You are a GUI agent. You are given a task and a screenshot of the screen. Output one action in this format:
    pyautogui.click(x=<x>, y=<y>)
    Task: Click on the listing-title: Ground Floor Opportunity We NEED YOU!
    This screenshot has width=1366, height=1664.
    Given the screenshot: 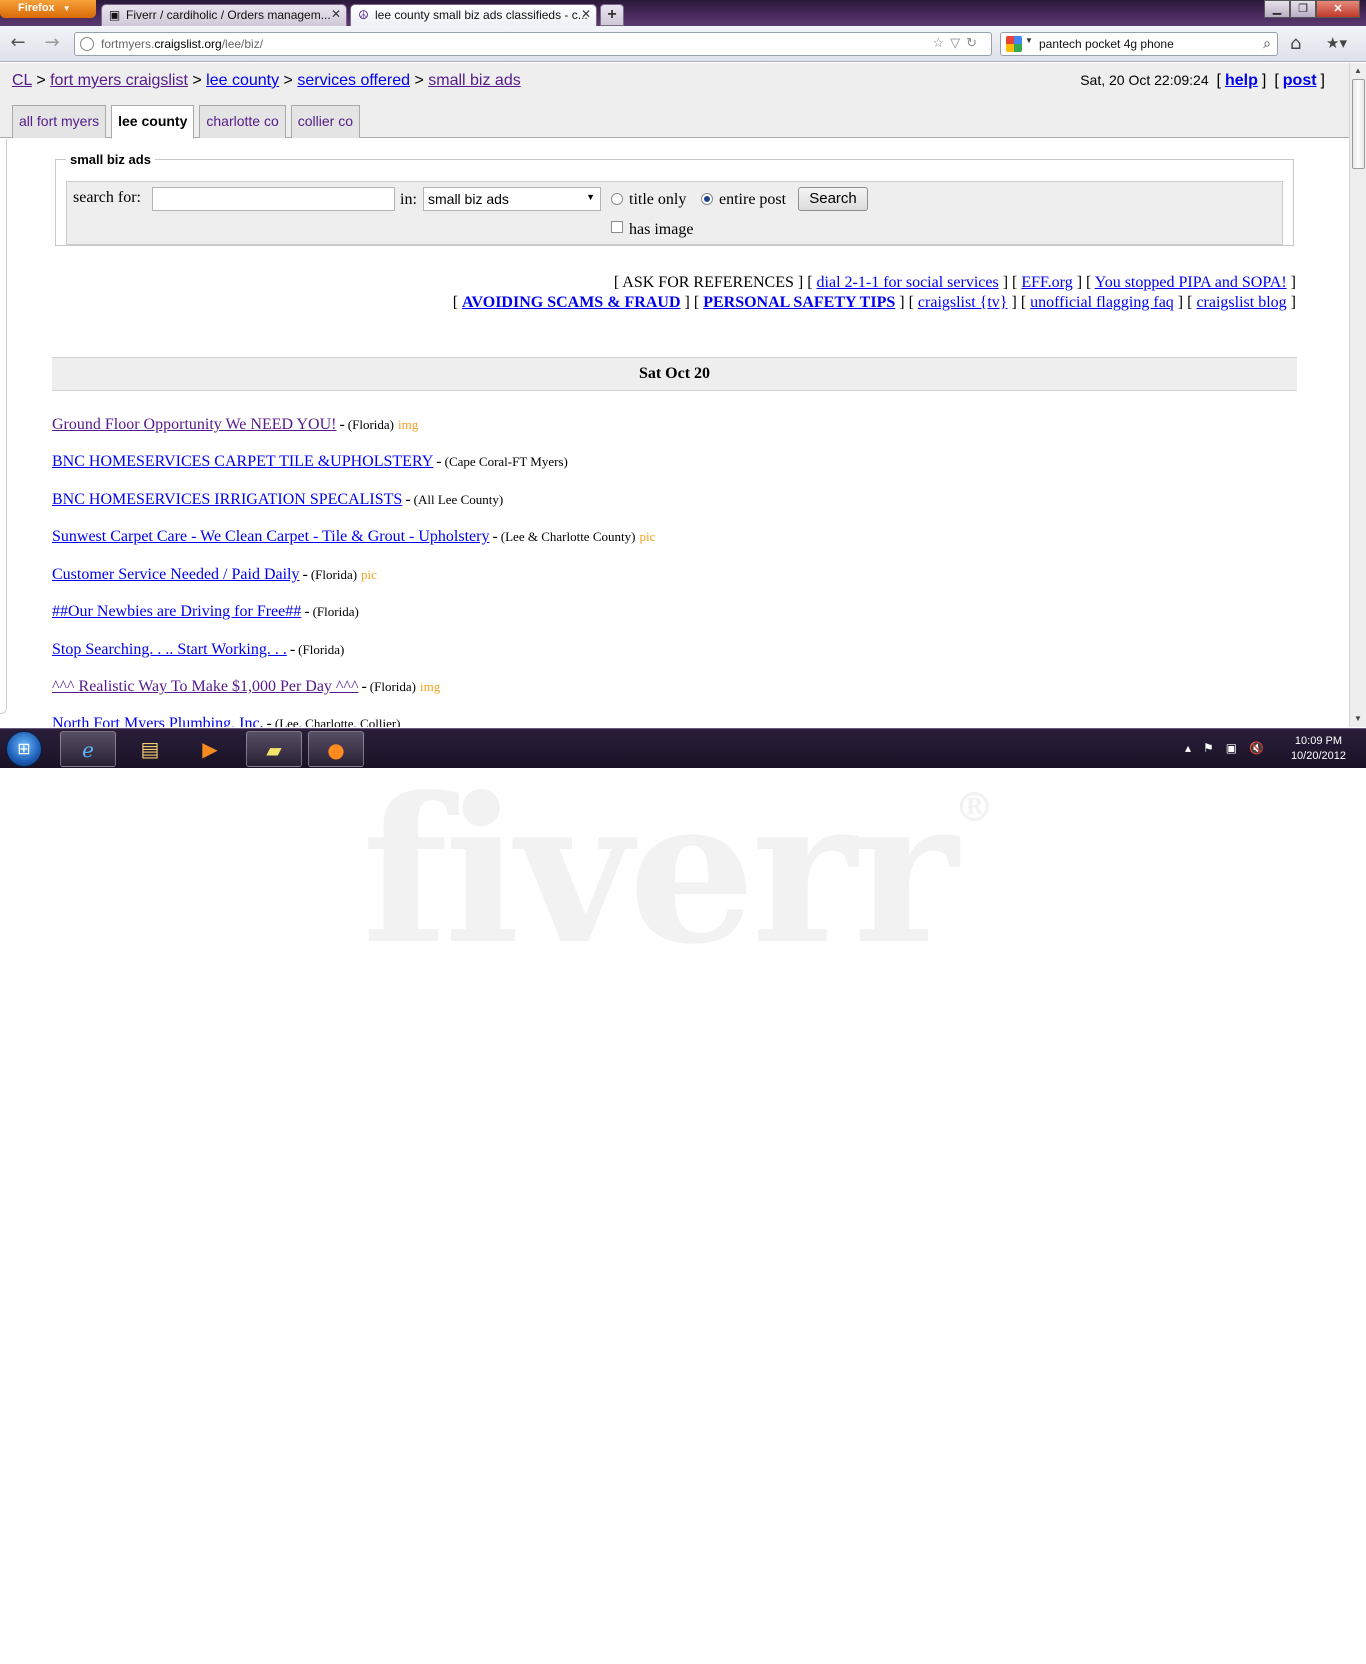 What is the action you would take?
    pyautogui.click(x=194, y=424)
    